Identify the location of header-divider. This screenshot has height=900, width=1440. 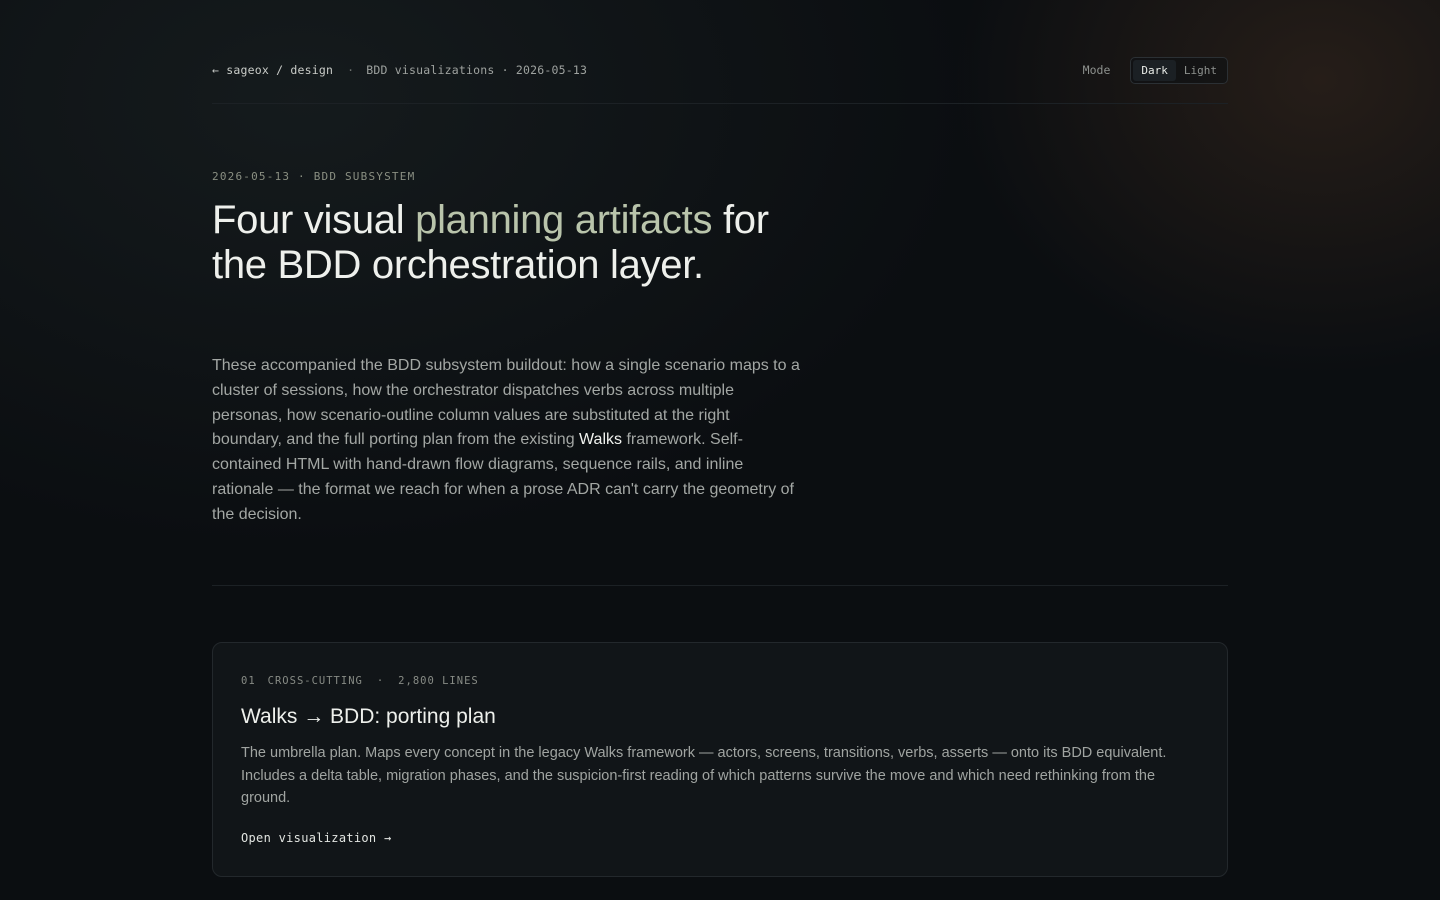
(720, 103).